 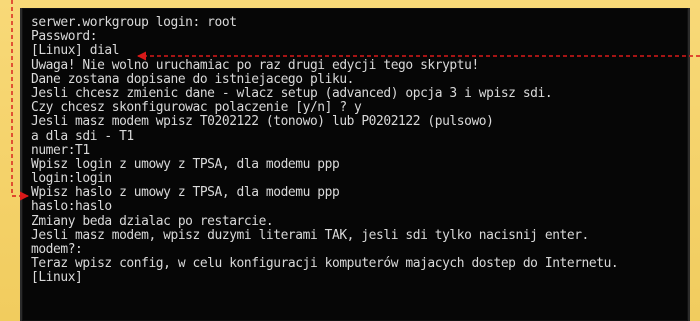 I want to click on terminal-line-password: Password:, so click(x=64, y=37).